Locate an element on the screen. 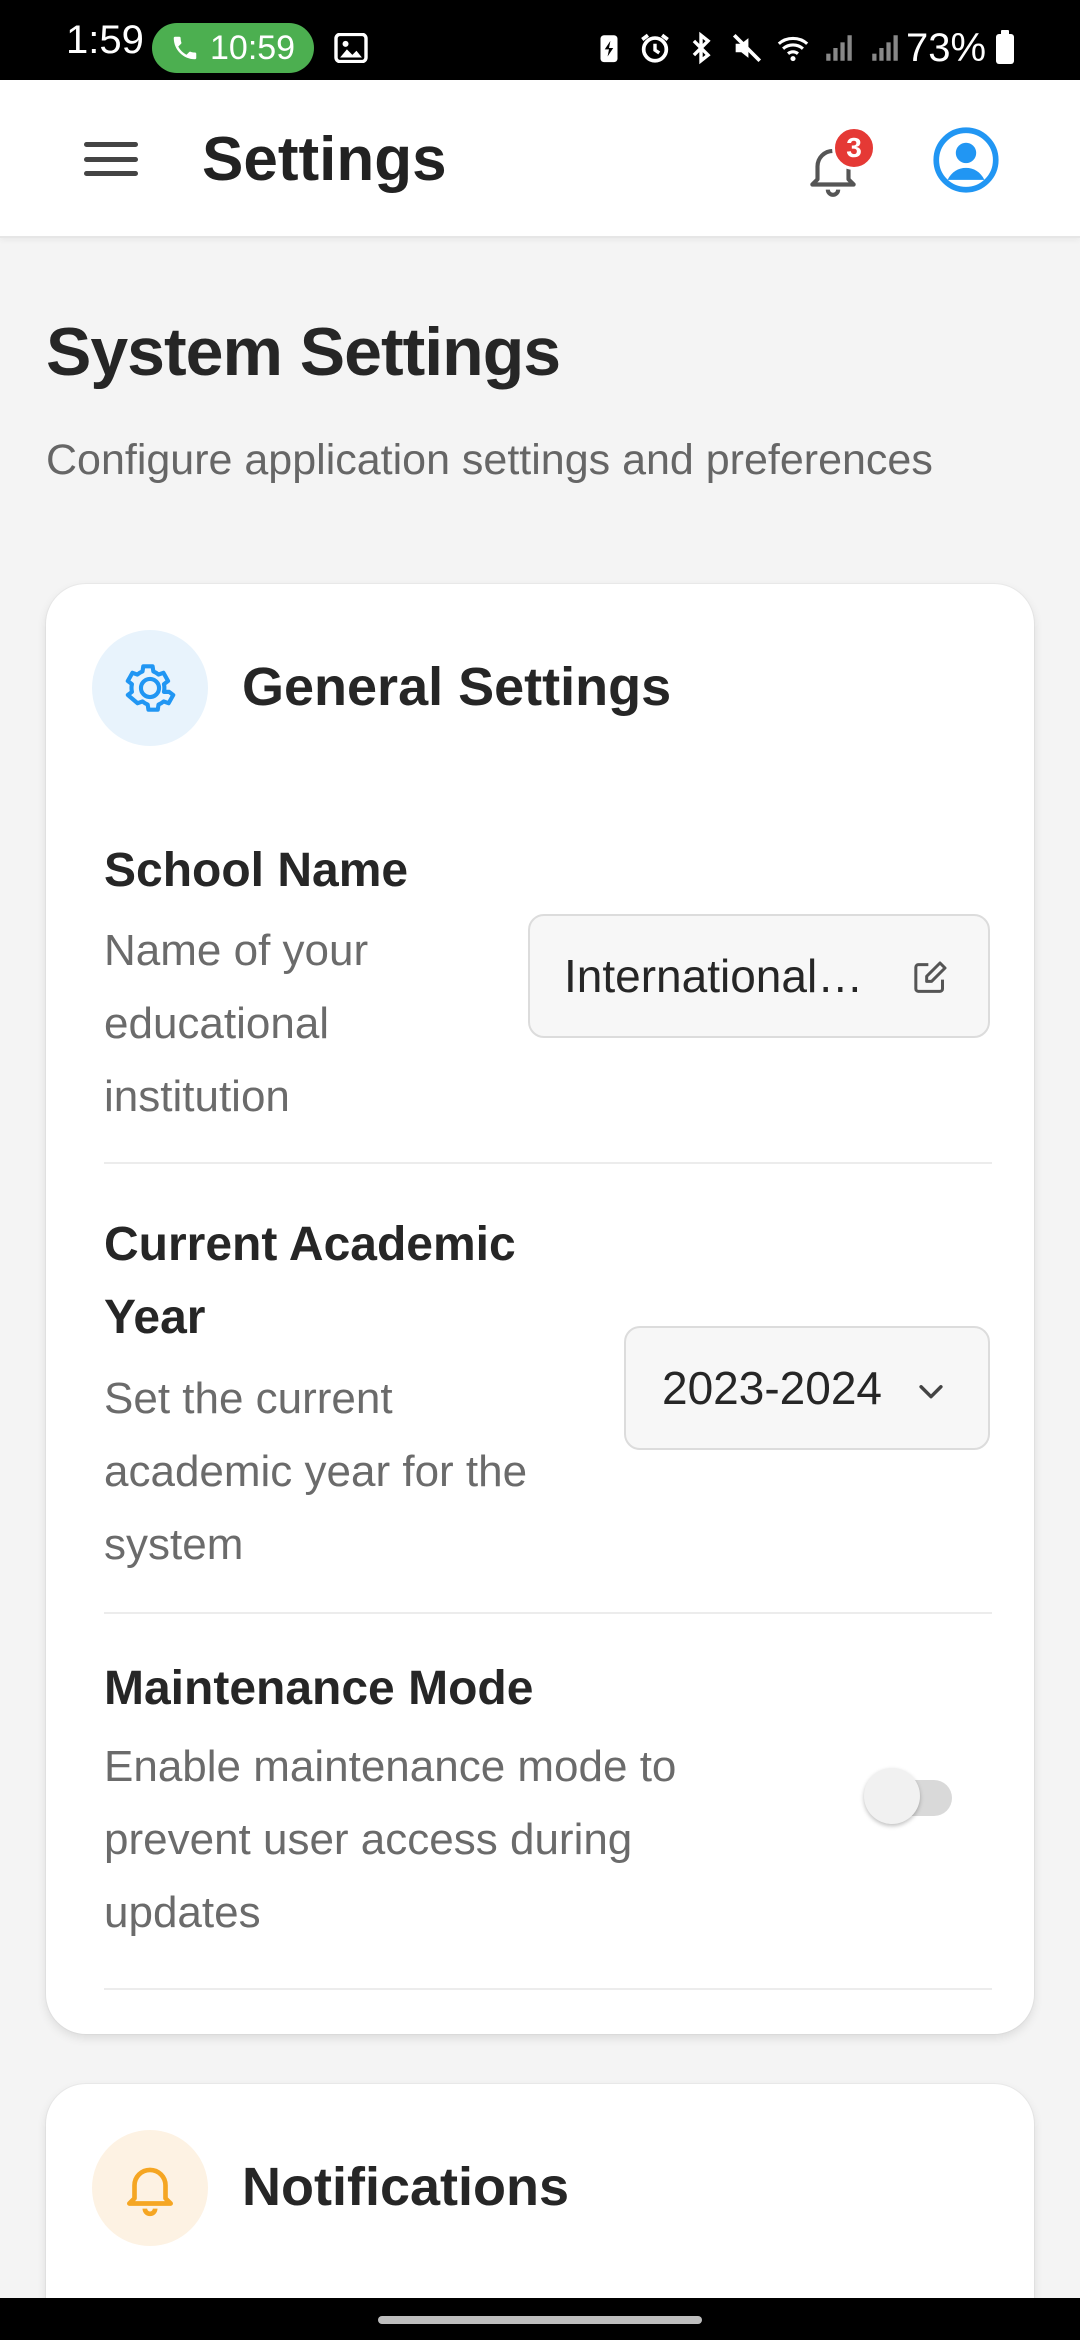  ongoing-call-chip: 10:59 is located at coordinates (233, 48).